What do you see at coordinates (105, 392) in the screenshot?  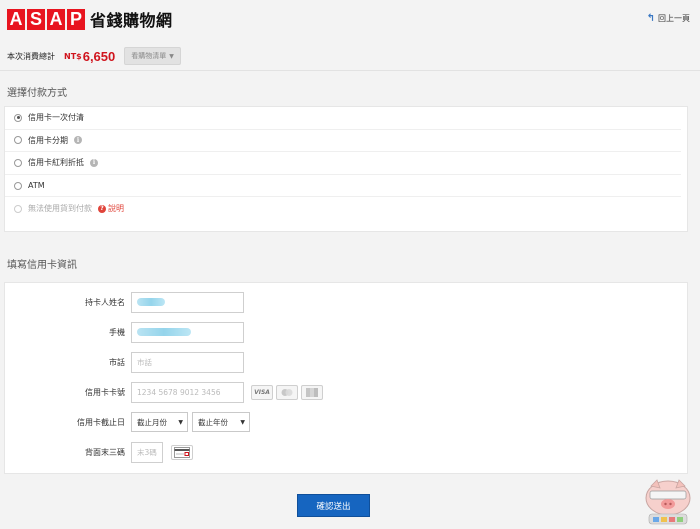 I see `card-number-label: 信用卡卡號` at bounding box center [105, 392].